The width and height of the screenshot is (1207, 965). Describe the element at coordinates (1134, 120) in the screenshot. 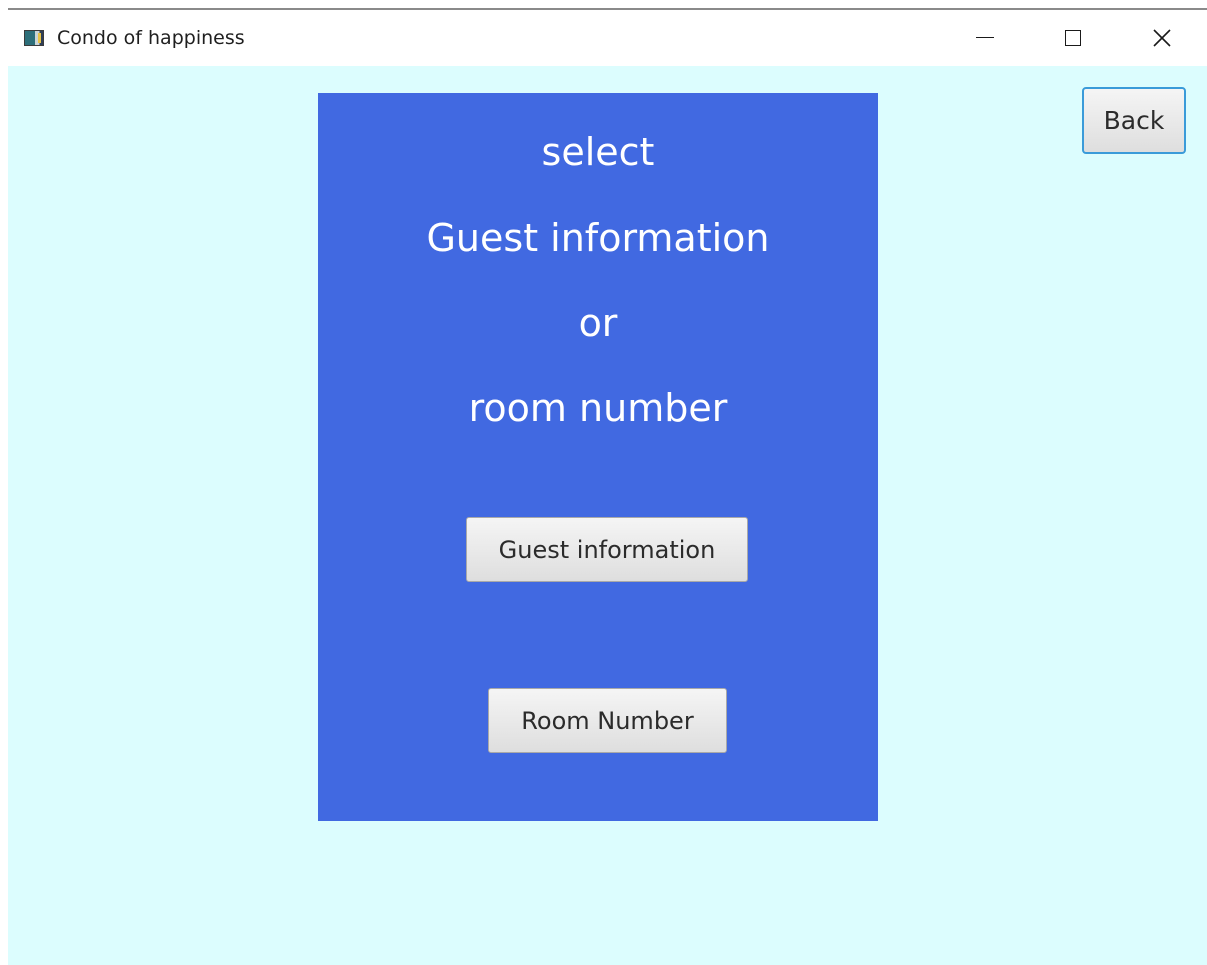

I see `back-button: Back` at that location.